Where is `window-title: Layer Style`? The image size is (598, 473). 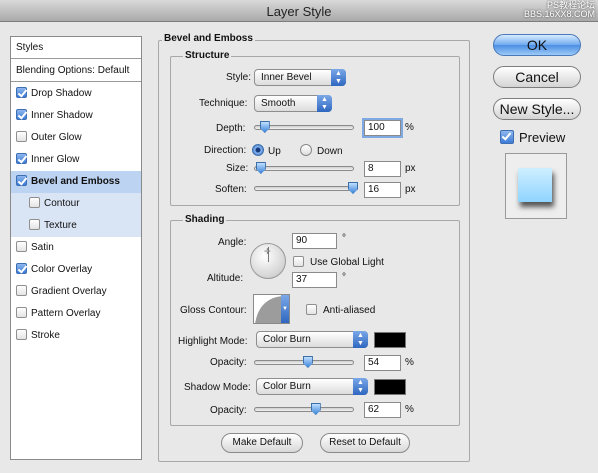 window-title: Layer Style is located at coordinates (299, 11).